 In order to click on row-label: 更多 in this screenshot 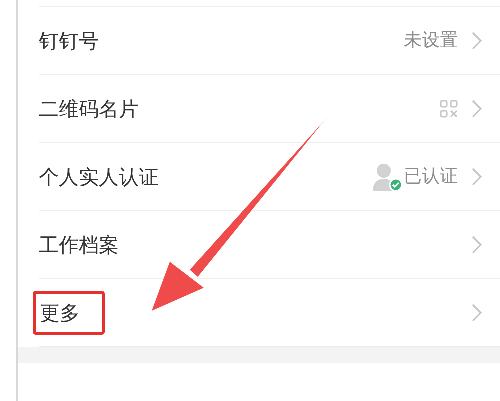, I will do `click(69, 312)`.